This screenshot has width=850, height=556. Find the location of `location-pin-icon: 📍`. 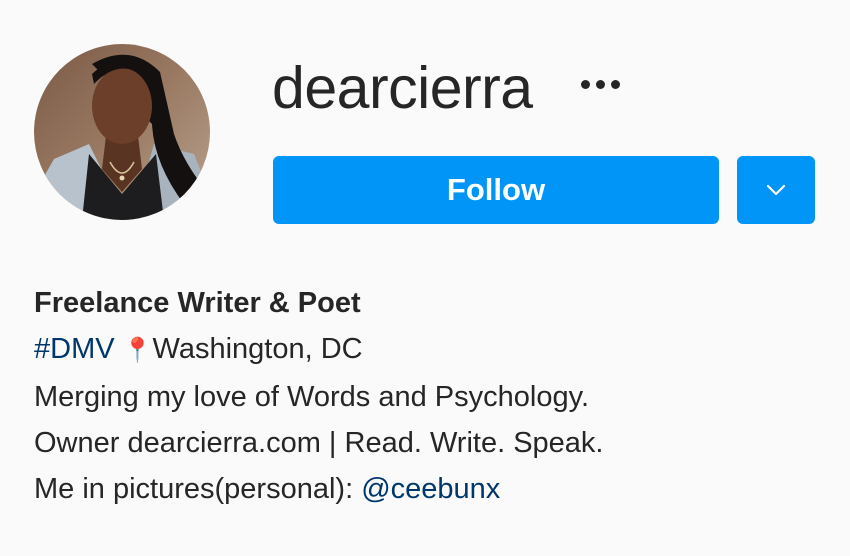

location-pin-icon: 📍 is located at coordinates (137, 350).